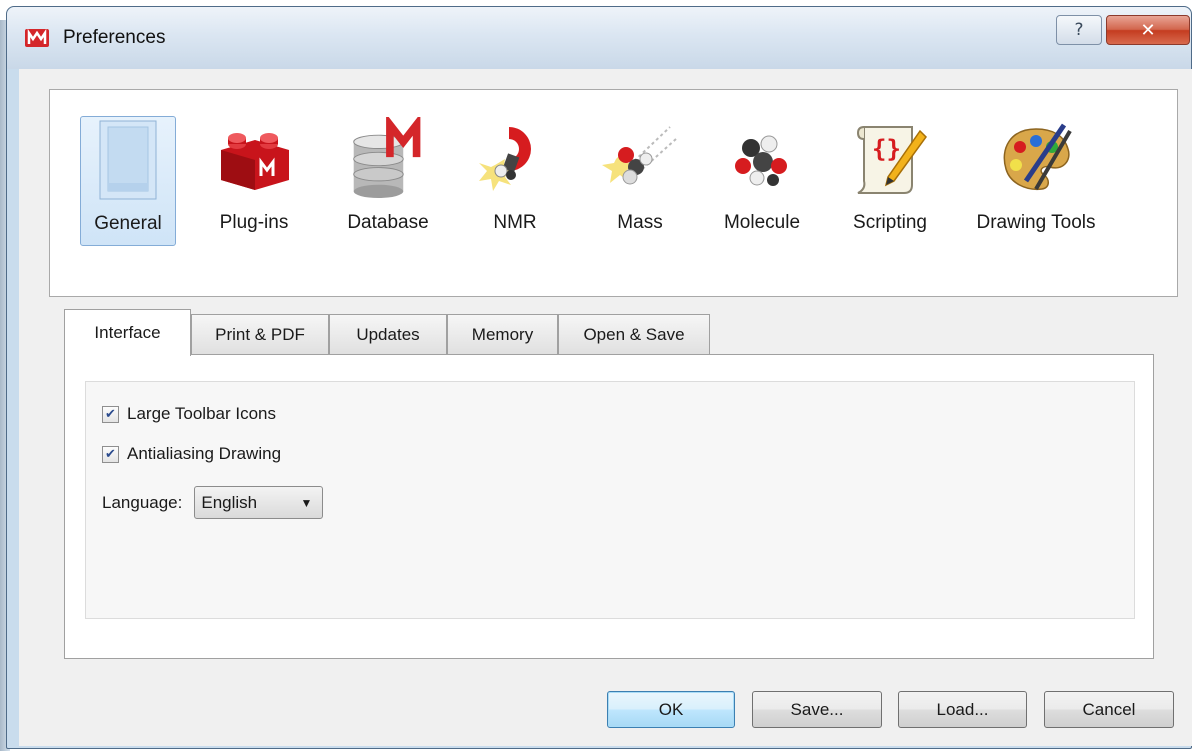 This screenshot has width=1194, height=751. What do you see at coordinates (634, 334) in the screenshot?
I see `tab-open-save: Open & Save` at bounding box center [634, 334].